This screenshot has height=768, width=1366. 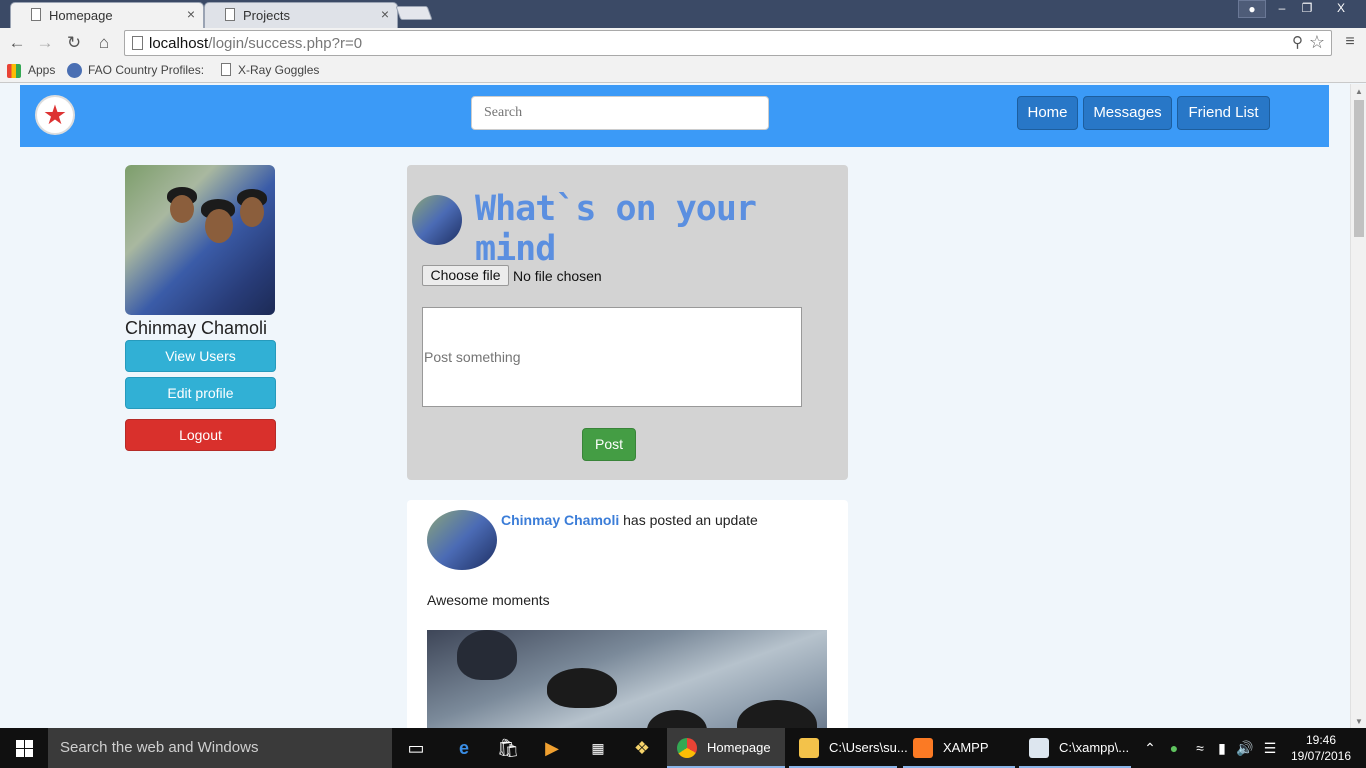 What do you see at coordinates (1252, 9) in the screenshot?
I see `user-icon: ●` at bounding box center [1252, 9].